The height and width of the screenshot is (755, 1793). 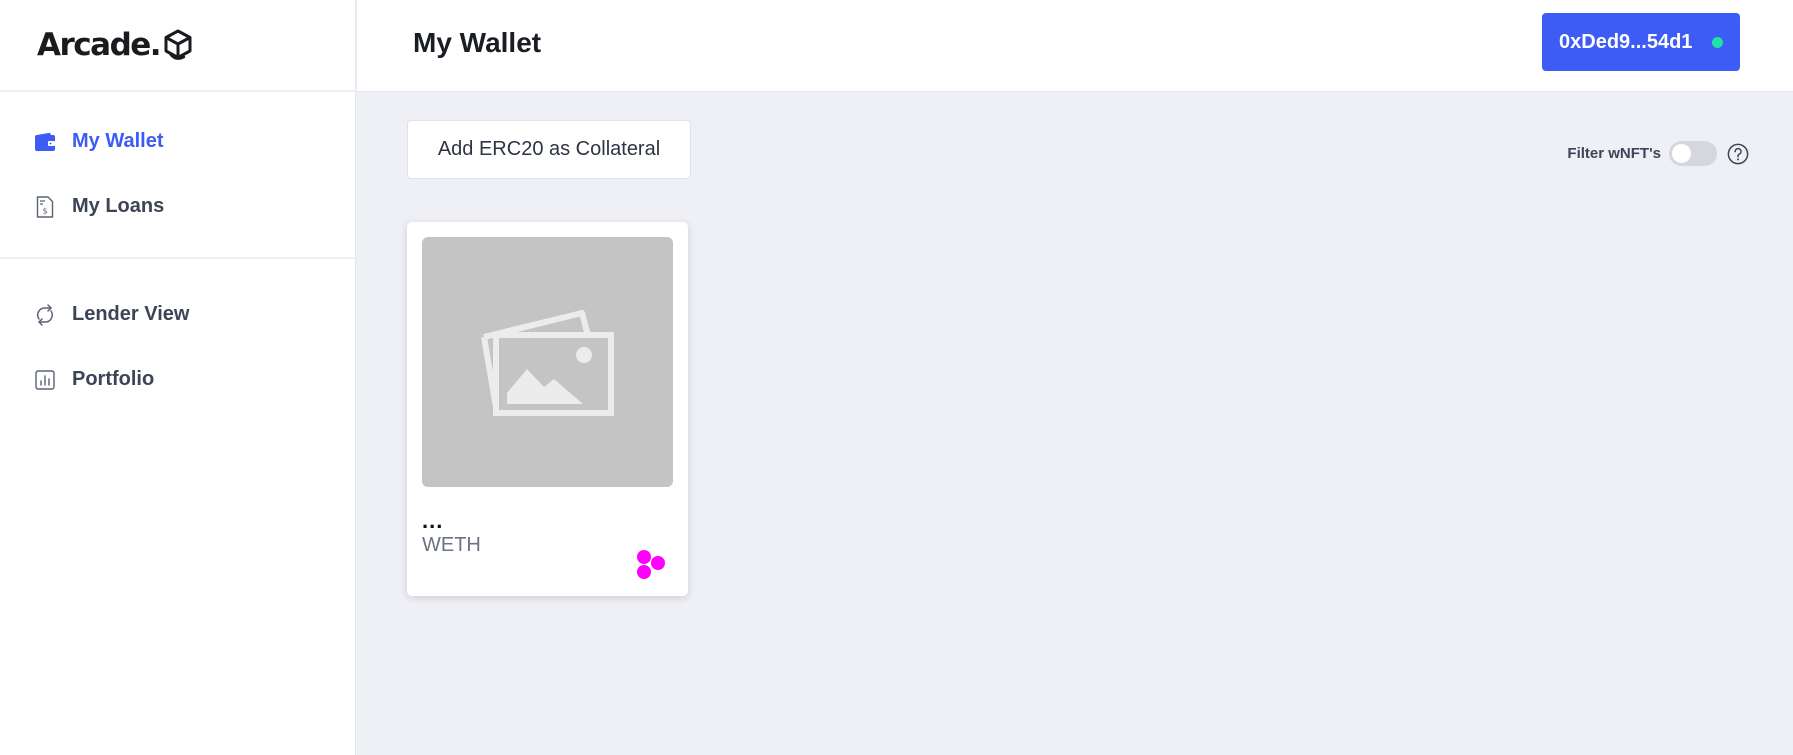 I want to click on sidebar-item-lender-view: Lender View, so click(x=177, y=314).